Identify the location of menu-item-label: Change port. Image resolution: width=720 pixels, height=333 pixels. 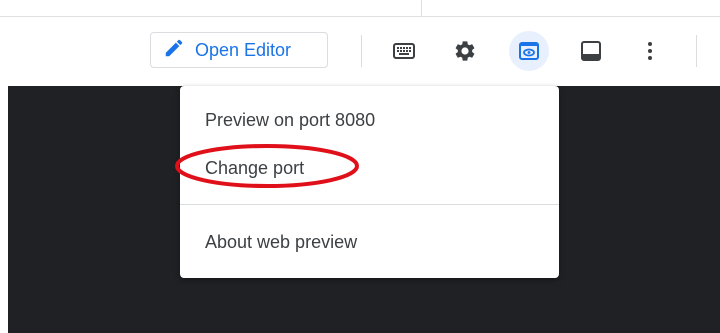
(255, 167).